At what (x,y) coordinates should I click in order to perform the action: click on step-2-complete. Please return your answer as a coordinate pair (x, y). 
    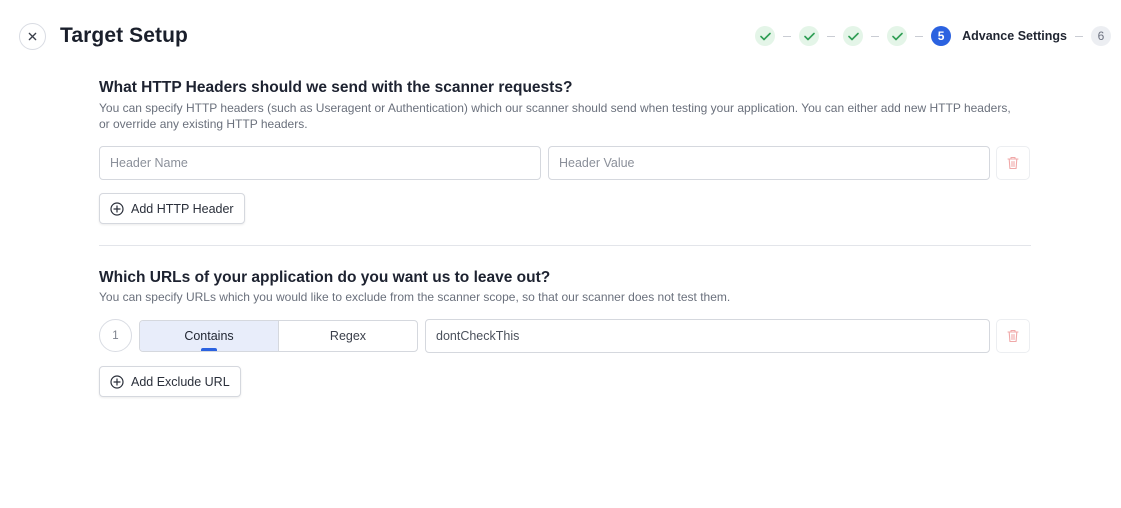
    Looking at the image, I should click on (809, 36).